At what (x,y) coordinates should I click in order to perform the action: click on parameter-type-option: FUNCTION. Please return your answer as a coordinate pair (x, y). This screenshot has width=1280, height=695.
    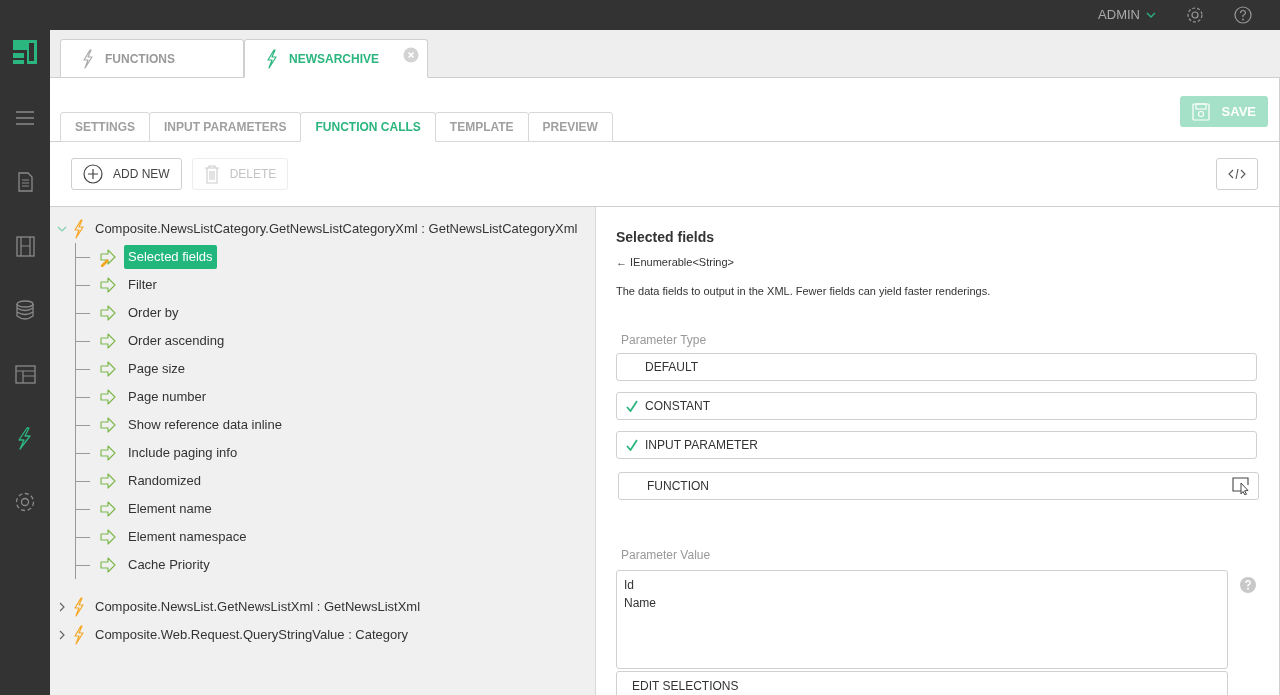
    Looking at the image, I should click on (938, 486).